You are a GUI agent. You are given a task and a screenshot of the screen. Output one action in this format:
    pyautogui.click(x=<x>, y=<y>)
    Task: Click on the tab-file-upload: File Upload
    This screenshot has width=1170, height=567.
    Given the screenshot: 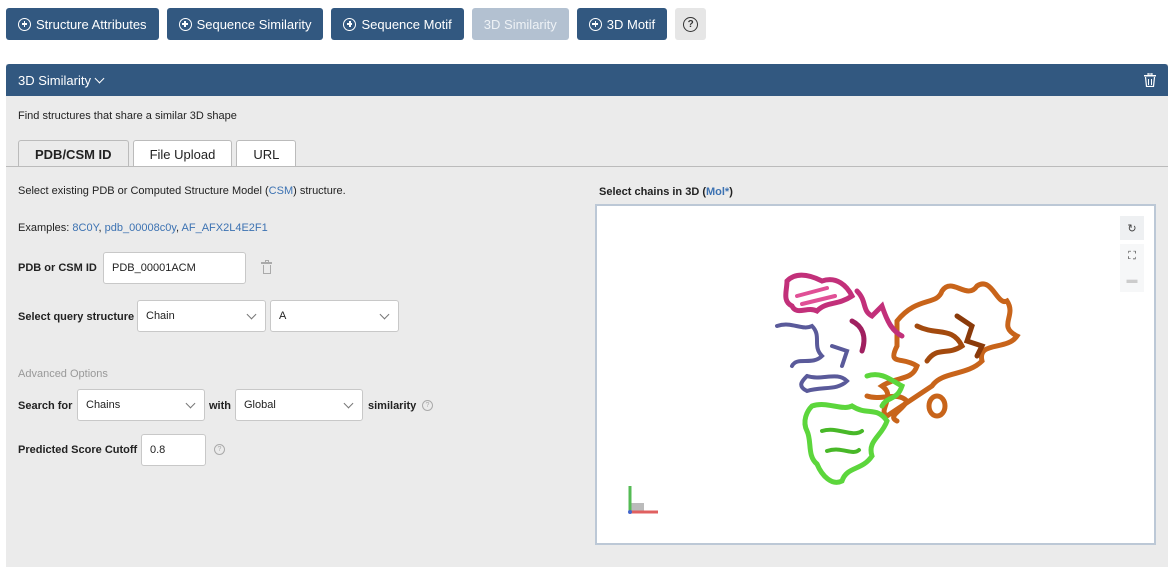 What is the action you would take?
    pyautogui.click(x=182, y=153)
    